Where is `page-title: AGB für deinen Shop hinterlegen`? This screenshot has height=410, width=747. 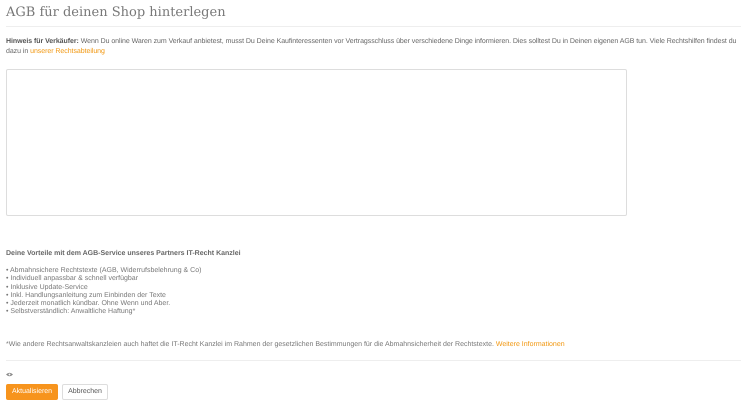
page-title: AGB für deinen Shop hinterlegen is located at coordinates (116, 13).